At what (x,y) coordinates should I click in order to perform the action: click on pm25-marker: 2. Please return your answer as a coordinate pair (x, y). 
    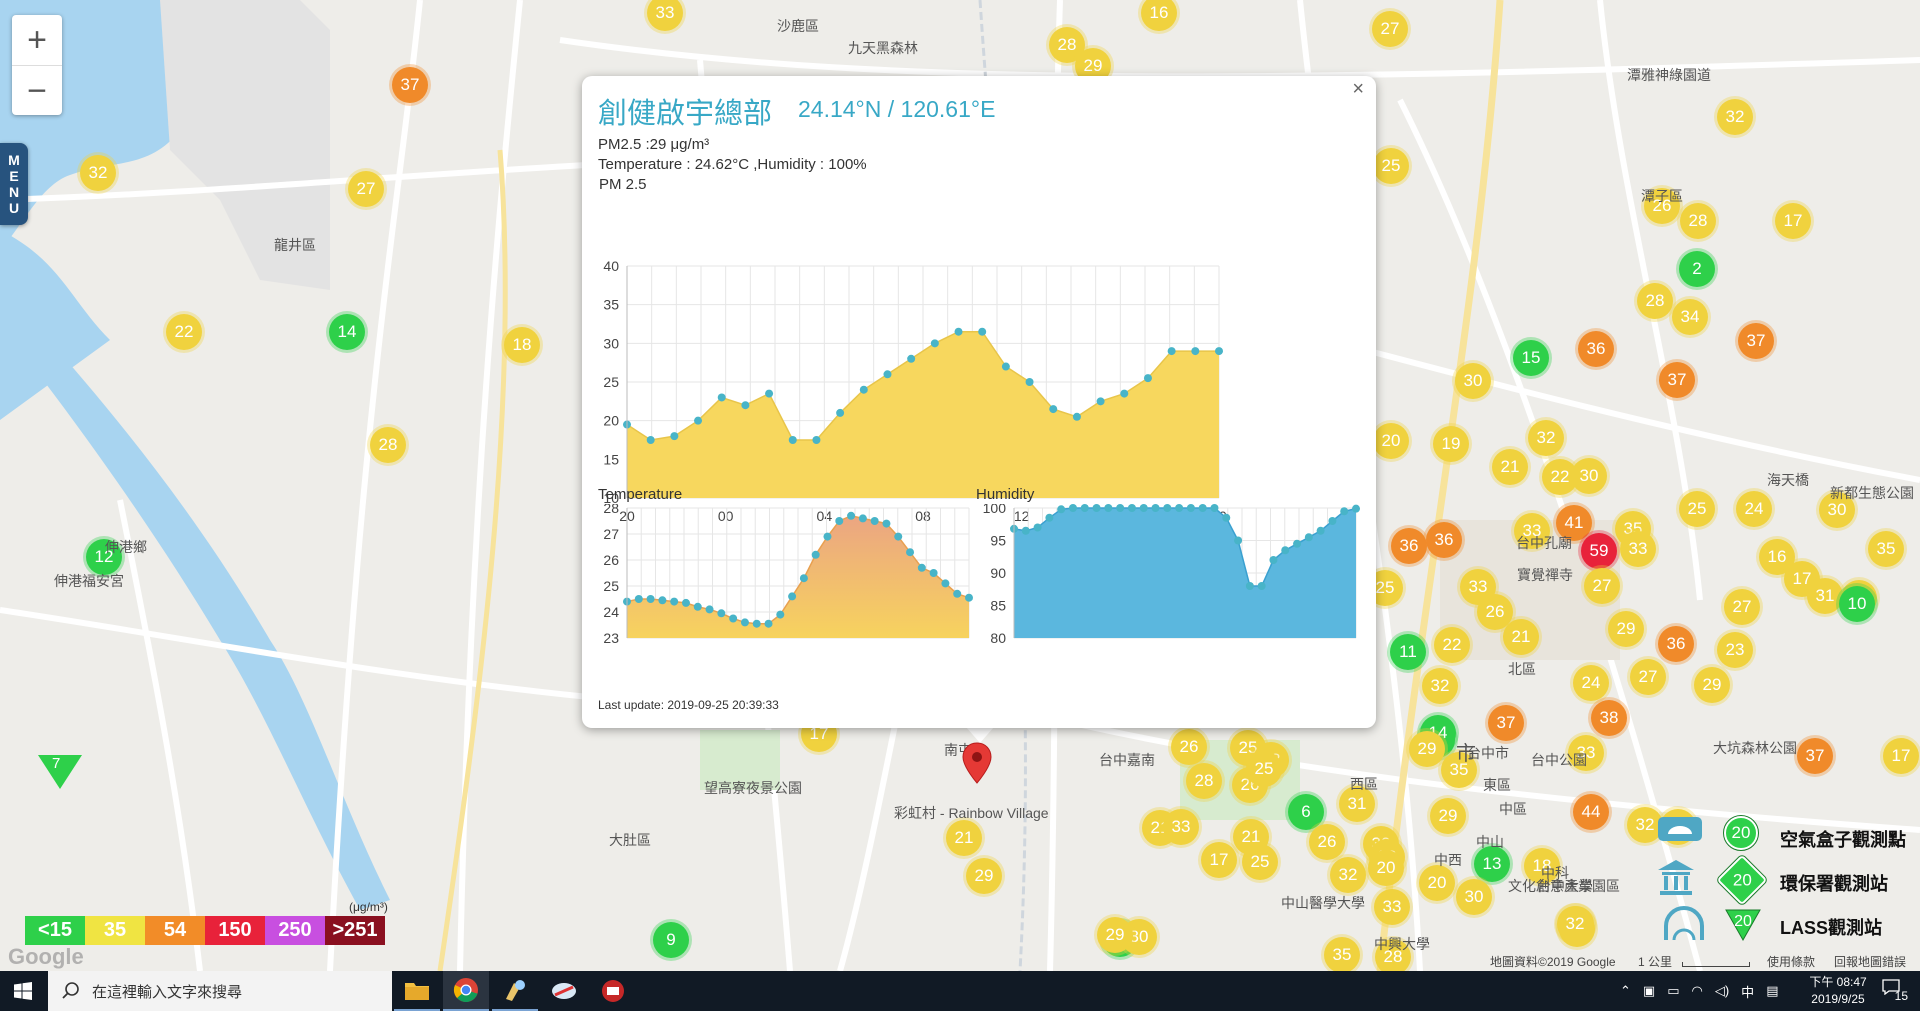
    Looking at the image, I should click on (1697, 269).